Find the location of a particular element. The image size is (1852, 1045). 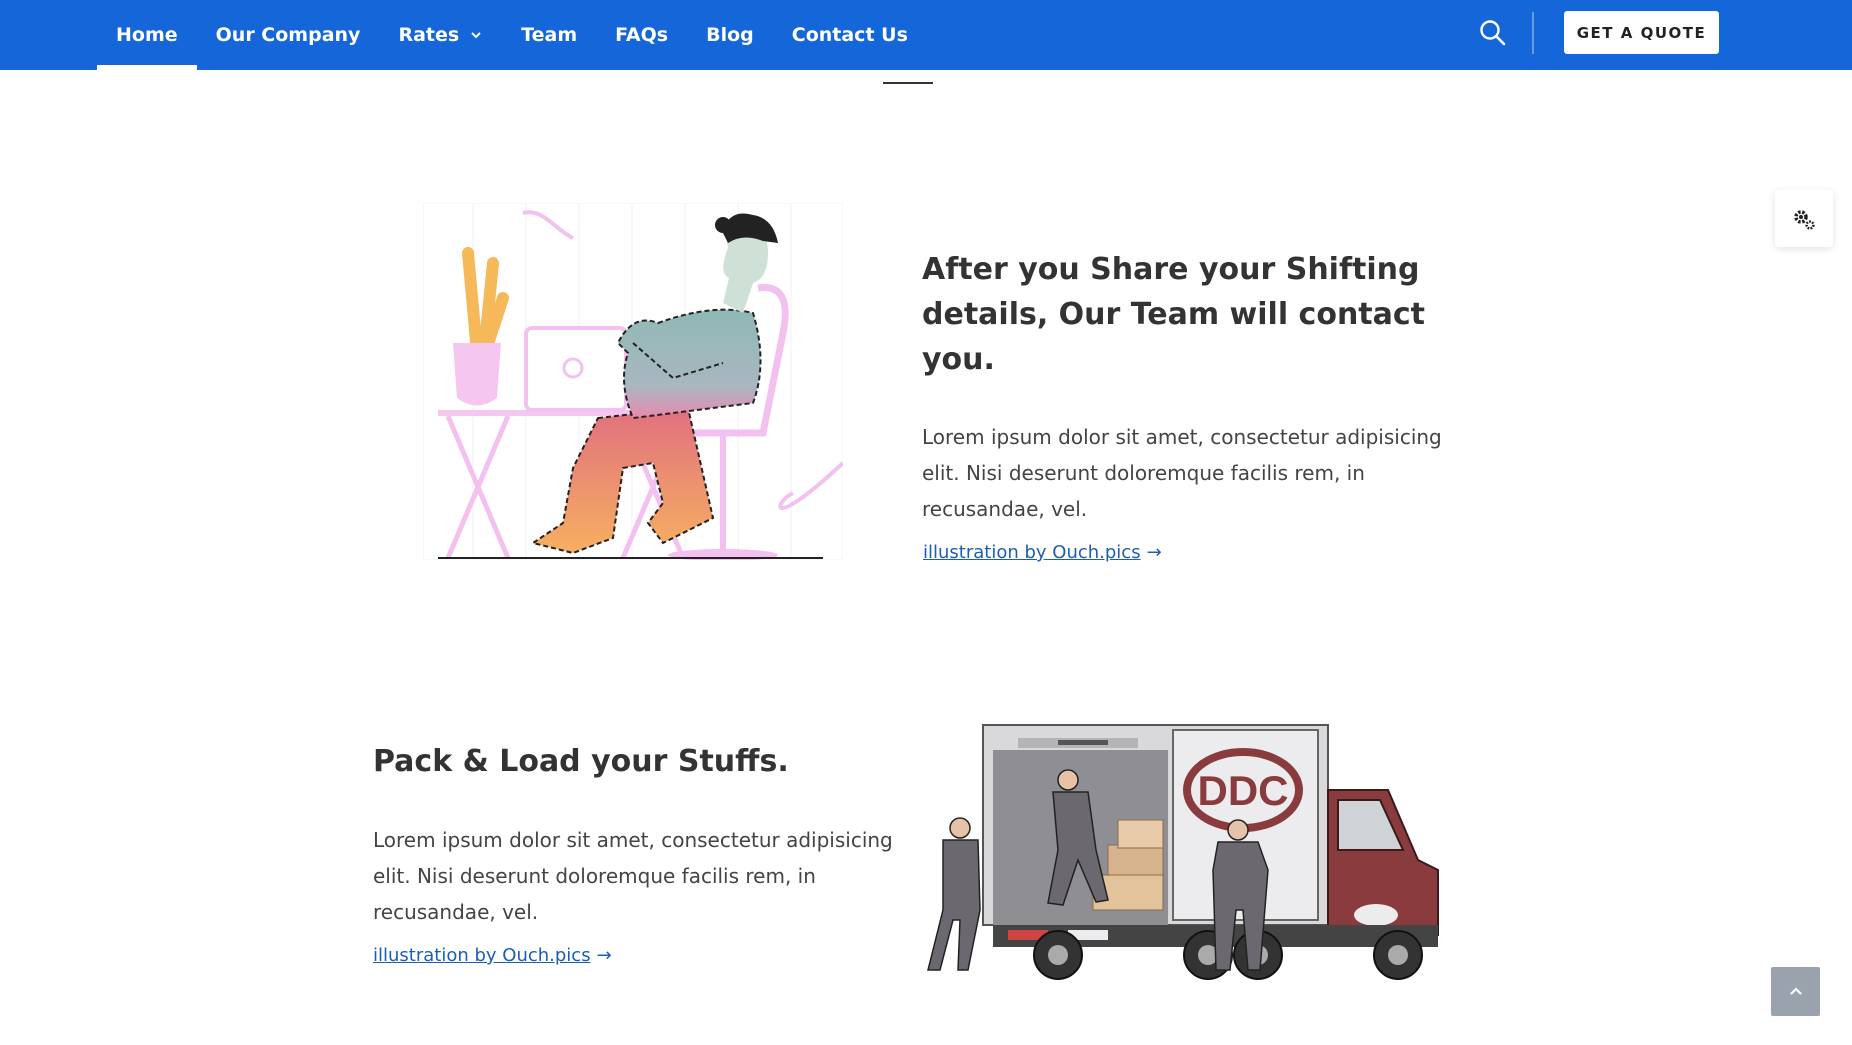

nav-label: Rates is located at coordinates (429, 35).